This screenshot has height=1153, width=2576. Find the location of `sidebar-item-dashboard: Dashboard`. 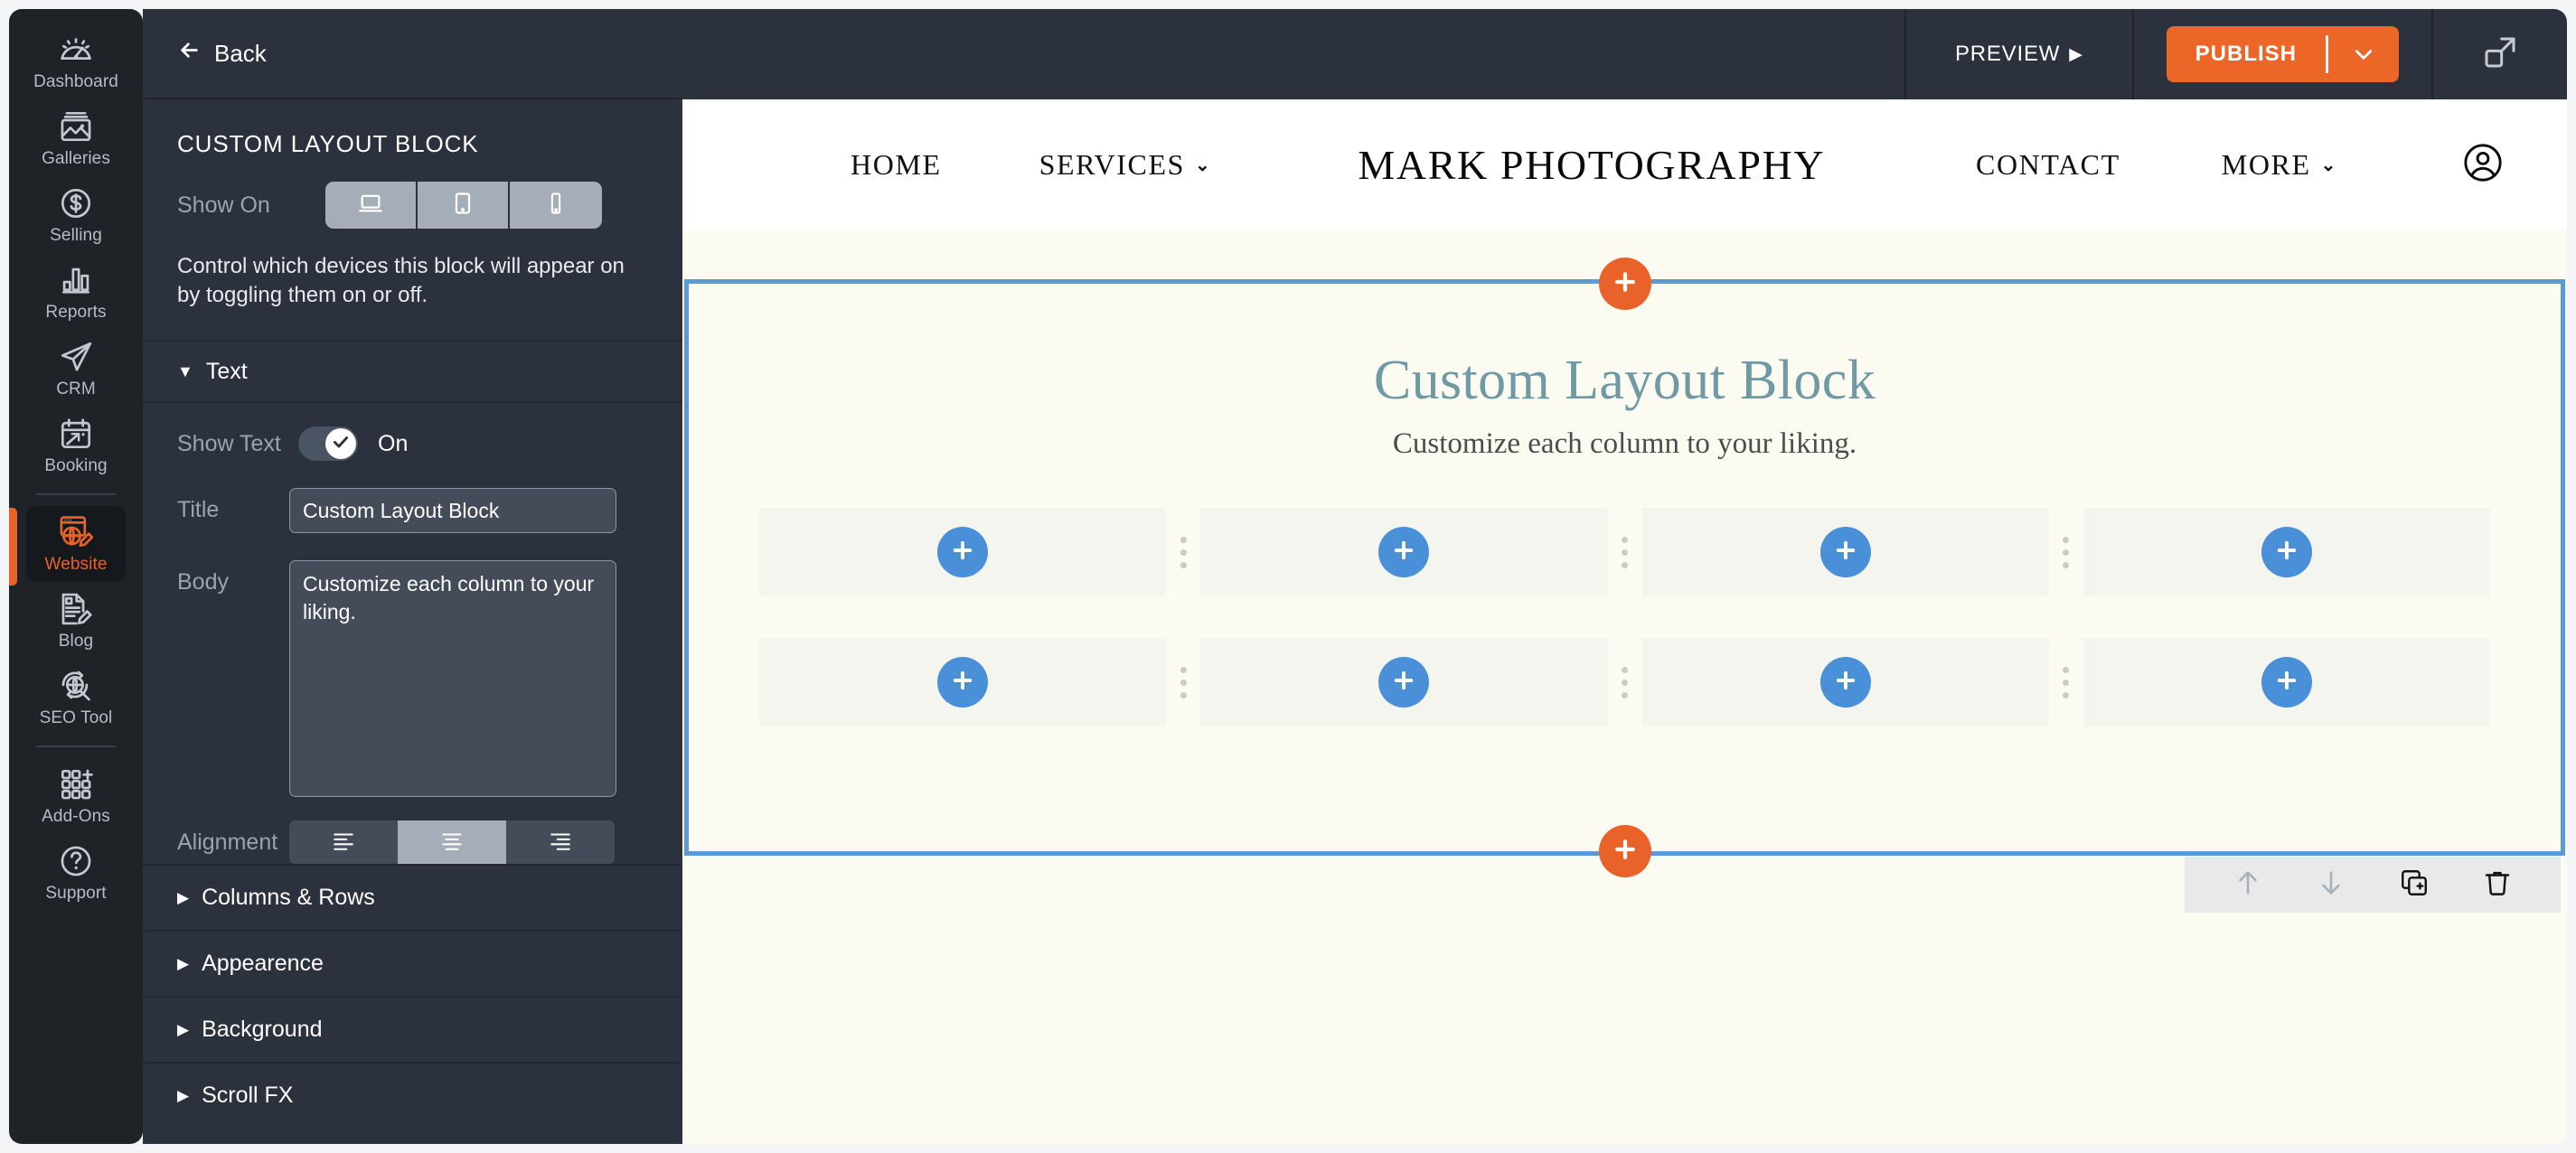

sidebar-item-dashboard: Dashboard is located at coordinates (76, 60).